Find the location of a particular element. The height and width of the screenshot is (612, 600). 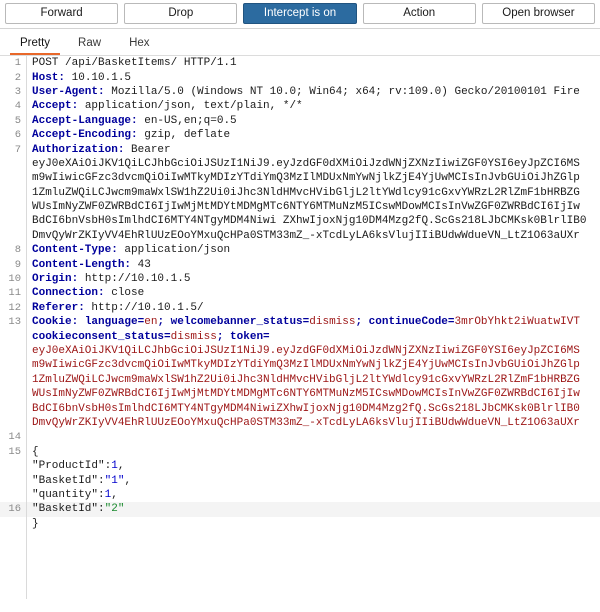

cookie-line-wrapped: cookieconsent_status=dismiss; token= is located at coordinates (300, 336).